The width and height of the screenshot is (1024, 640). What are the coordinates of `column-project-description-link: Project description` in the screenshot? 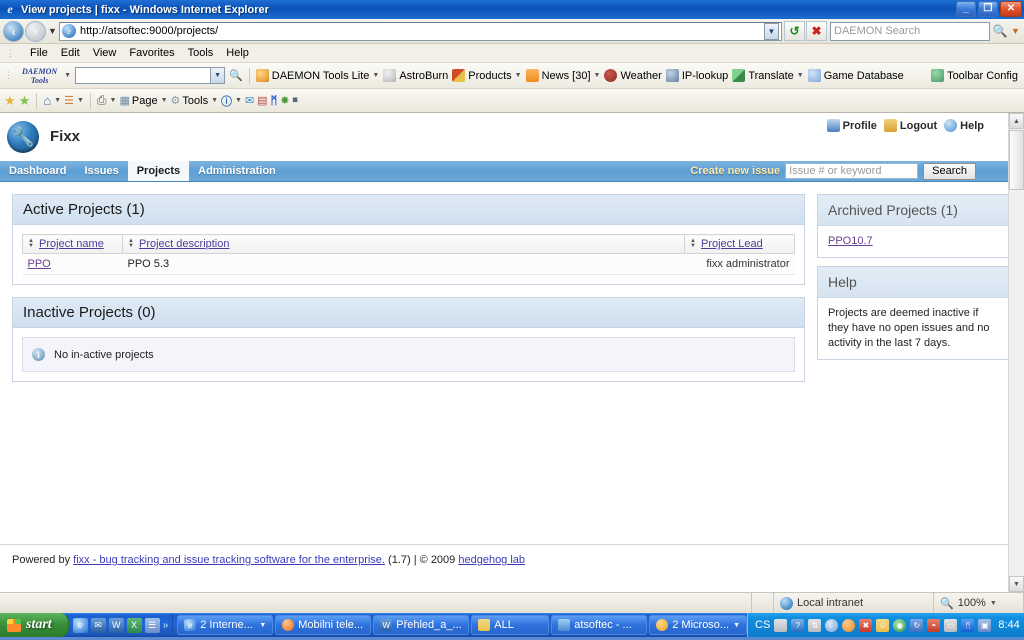 It's located at (184, 244).